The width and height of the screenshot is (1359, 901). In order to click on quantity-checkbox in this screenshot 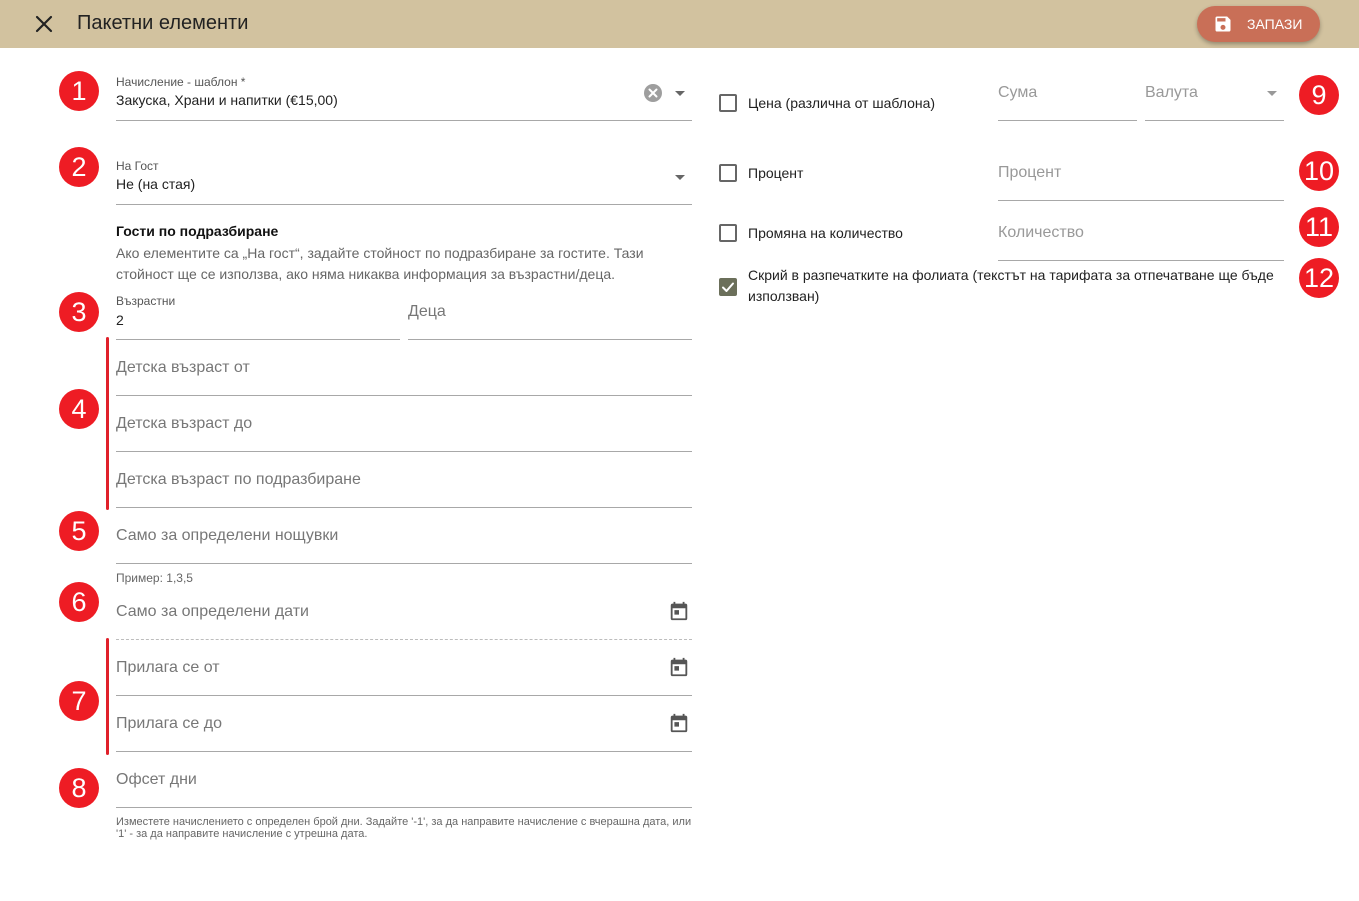, I will do `click(728, 233)`.